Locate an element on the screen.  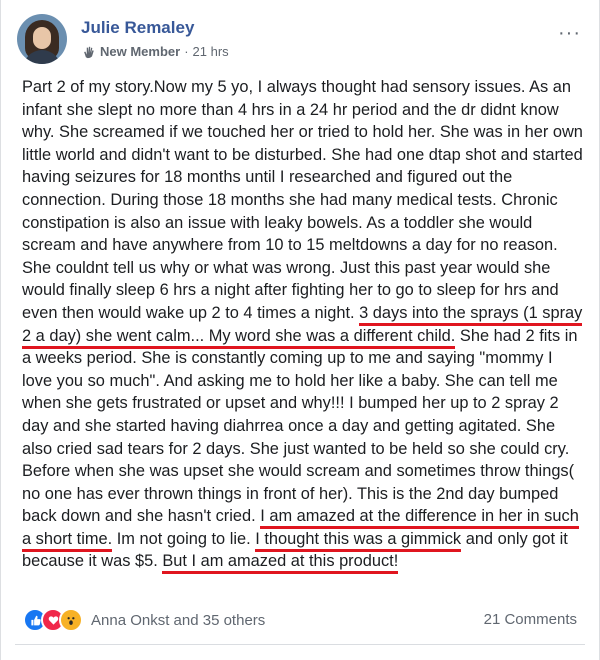
member-badge: New Member is located at coordinates (140, 51).